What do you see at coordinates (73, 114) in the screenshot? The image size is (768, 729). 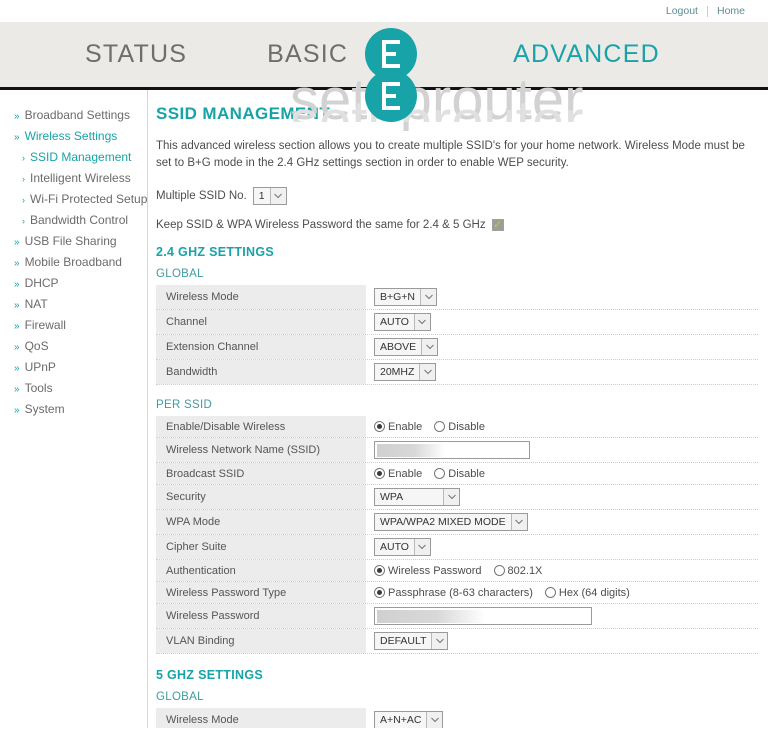 I see `sidebar-item-broadband-settings: » Broadband Settings` at bounding box center [73, 114].